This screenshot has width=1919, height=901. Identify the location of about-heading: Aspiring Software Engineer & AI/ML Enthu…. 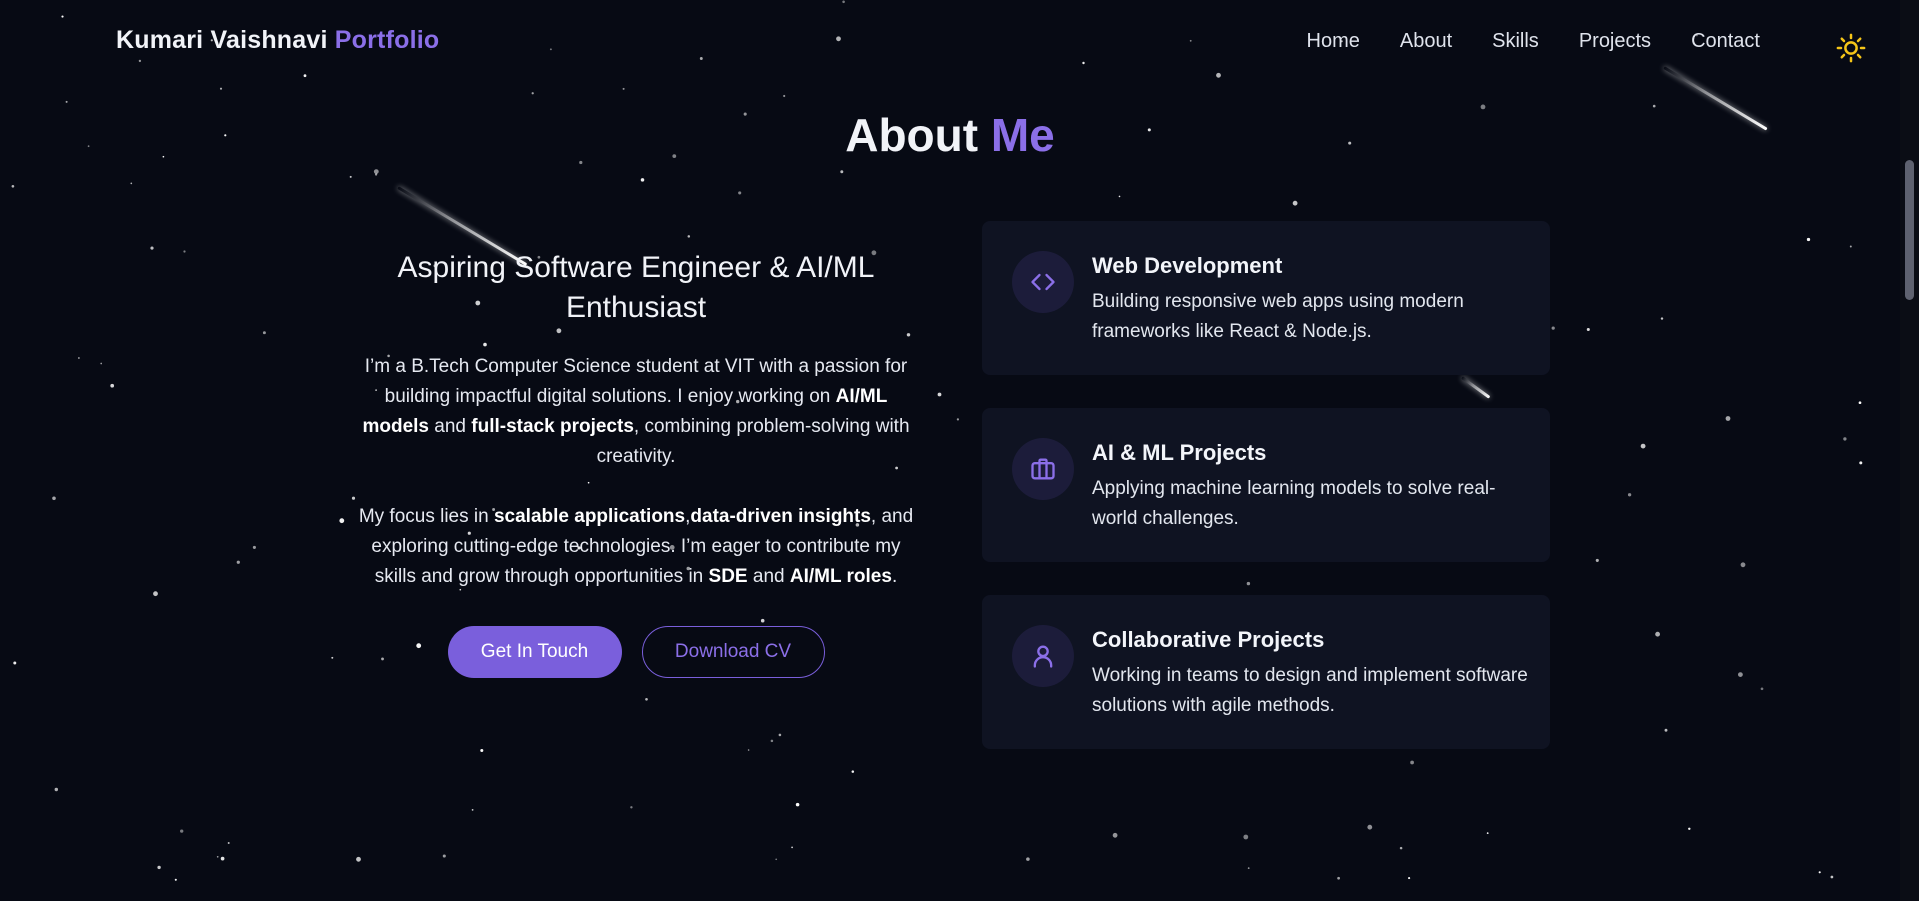
(636, 287).